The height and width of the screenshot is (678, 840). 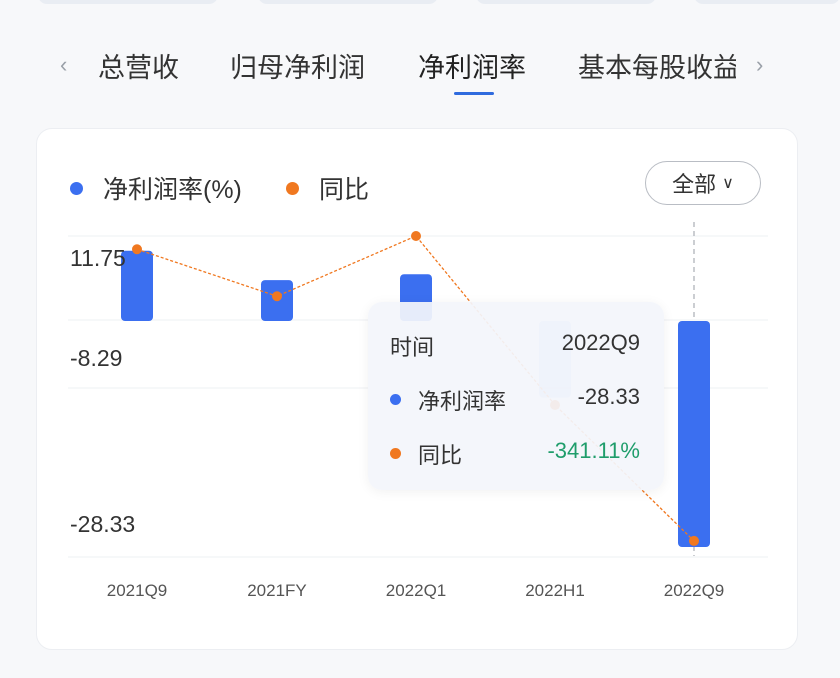 I want to click on tooltip-time-row: 时间 2022Q9, so click(x=516, y=345).